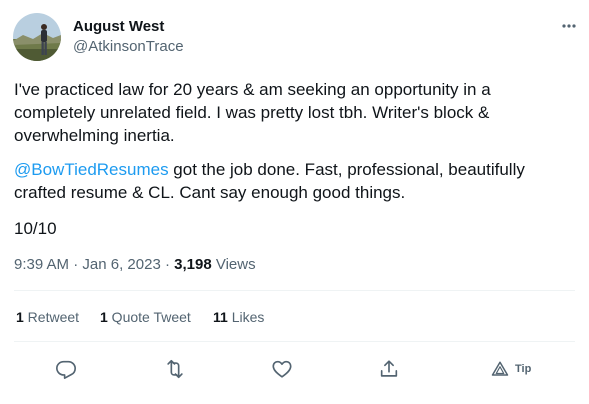 The width and height of the screenshot is (589, 404). I want to click on tweet-actions: Tip, so click(294, 369).